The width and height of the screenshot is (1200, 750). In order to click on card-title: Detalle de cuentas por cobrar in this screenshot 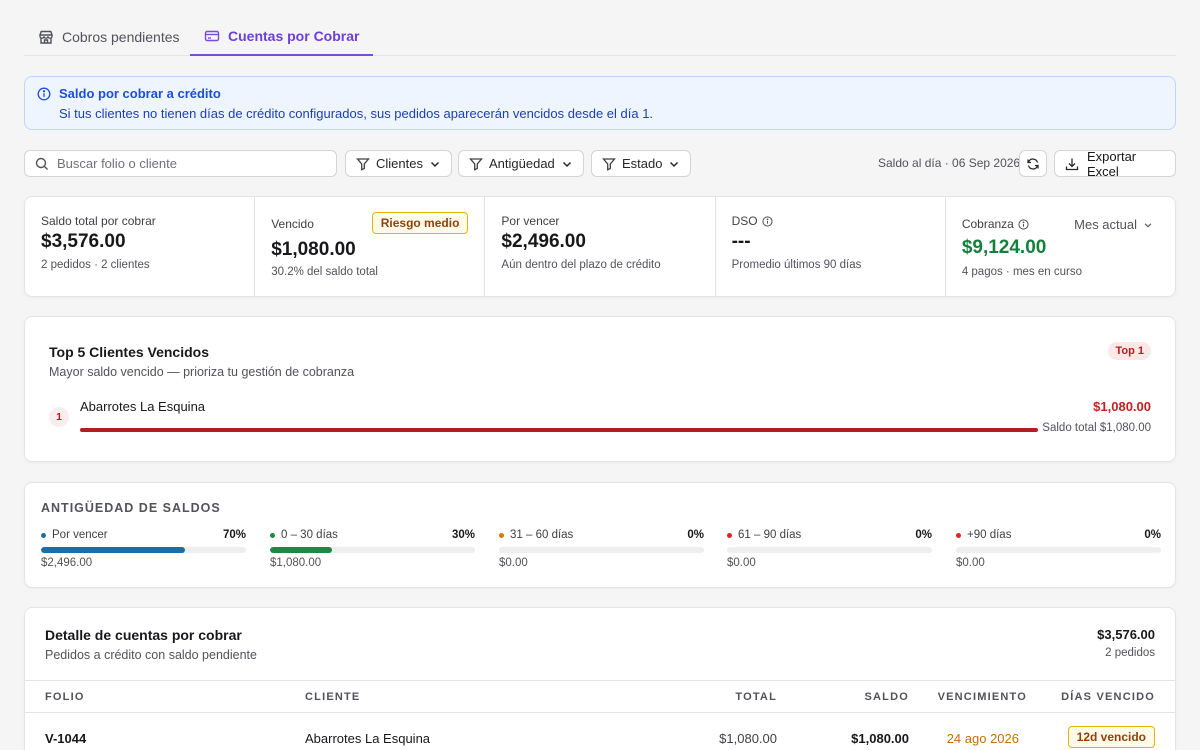, I will do `click(143, 635)`.